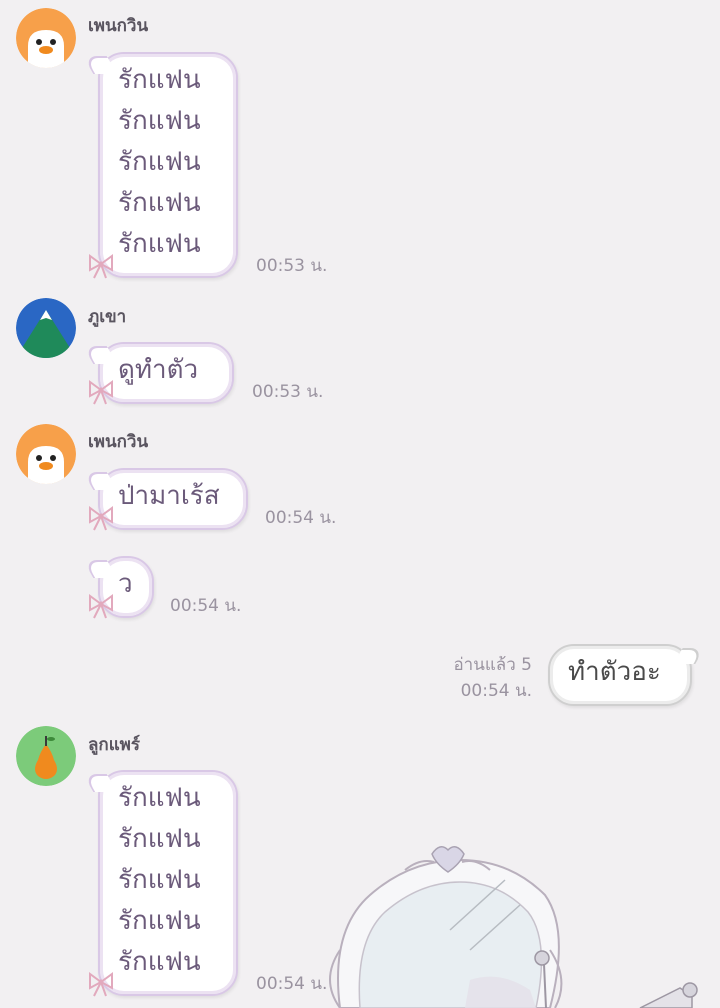 The image size is (720, 1008). I want to click on message-bubble: ป่ามาเร้ส, so click(173, 499).